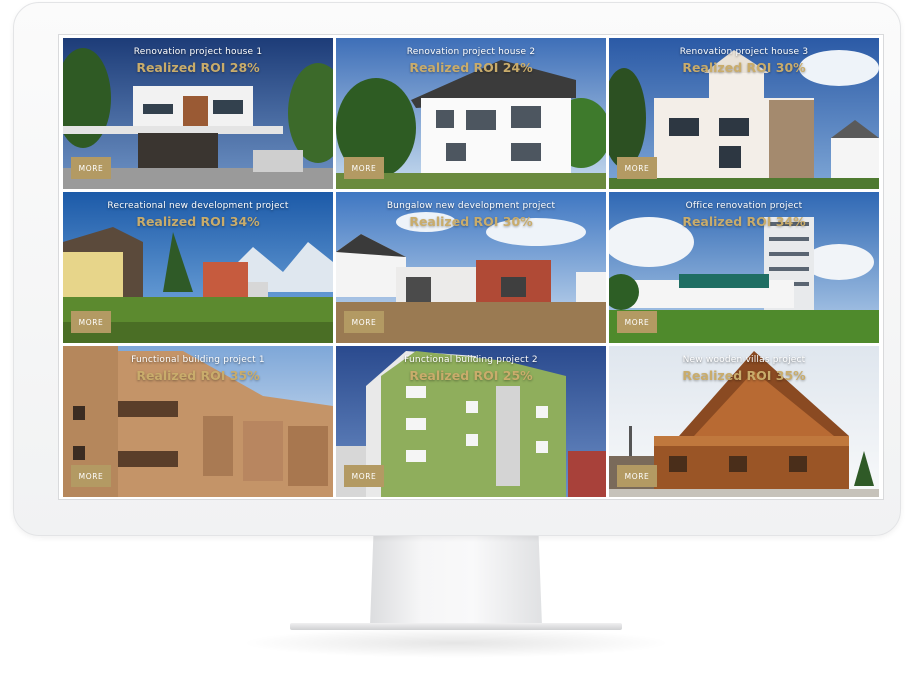 The image size is (910, 697). Describe the element at coordinates (744, 360) in the screenshot. I see `project-title: New wooden villas project` at that location.